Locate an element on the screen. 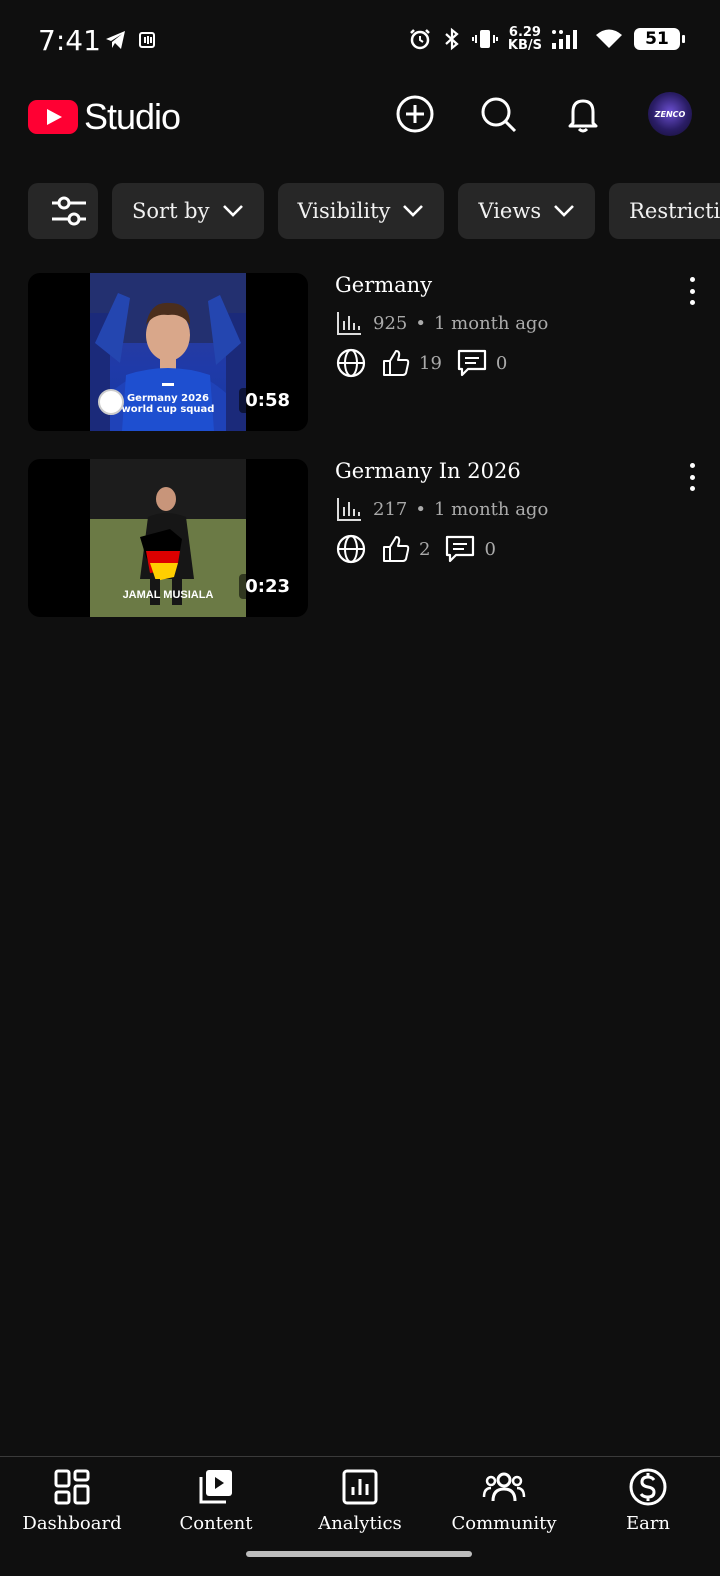 This screenshot has width=720, height=1576. restrictions-chip: Restrictions is located at coordinates (664, 211).